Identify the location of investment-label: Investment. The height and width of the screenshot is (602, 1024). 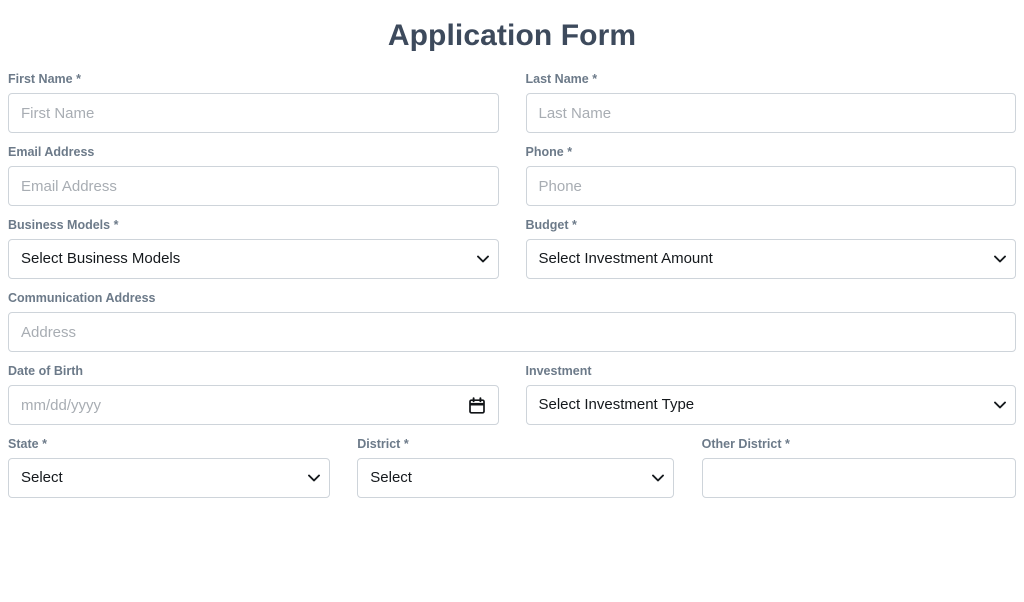
(771, 371).